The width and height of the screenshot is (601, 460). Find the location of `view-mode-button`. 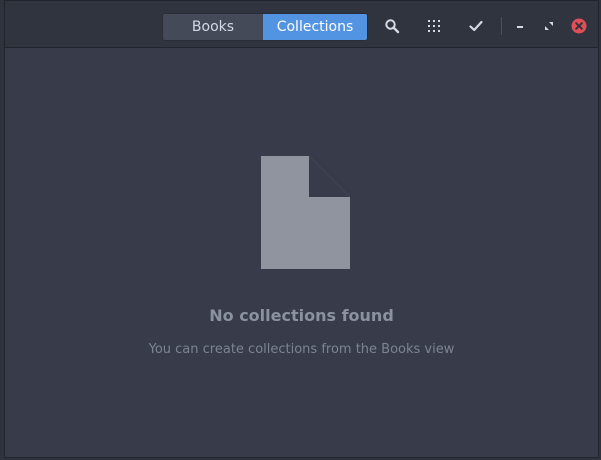

view-mode-button is located at coordinates (434, 26).